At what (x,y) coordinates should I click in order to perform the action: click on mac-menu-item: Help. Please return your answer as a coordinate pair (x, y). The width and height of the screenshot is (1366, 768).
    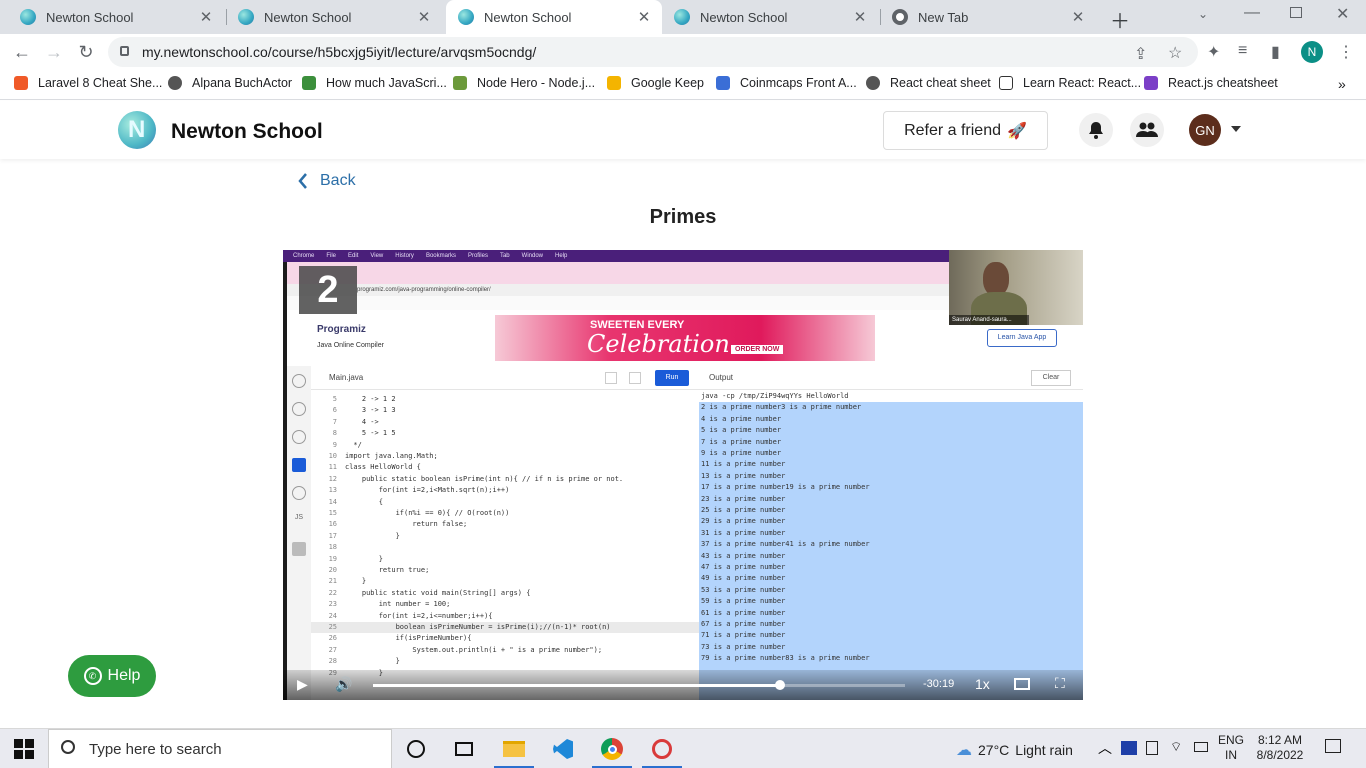
    Looking at the image, I should click on (561, 256).